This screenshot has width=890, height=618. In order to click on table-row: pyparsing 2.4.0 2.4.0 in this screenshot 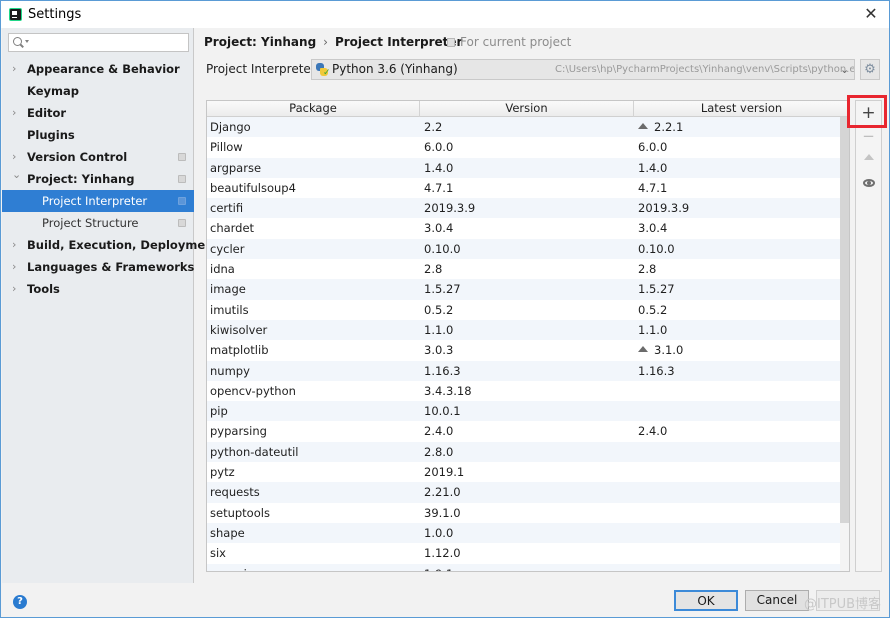, I will do `click(528, 431)`.